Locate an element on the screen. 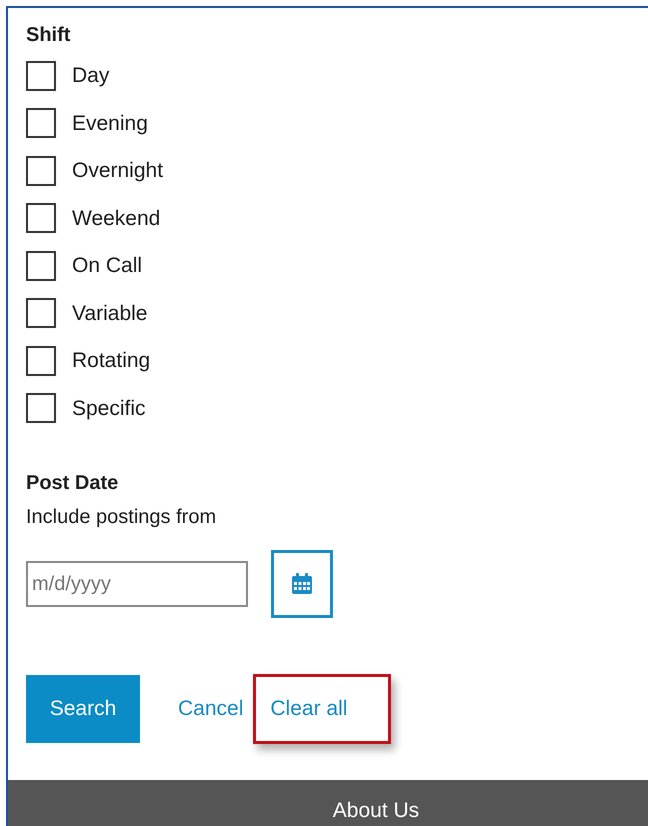  section-title: Shift is located at coordinates (48, 35).